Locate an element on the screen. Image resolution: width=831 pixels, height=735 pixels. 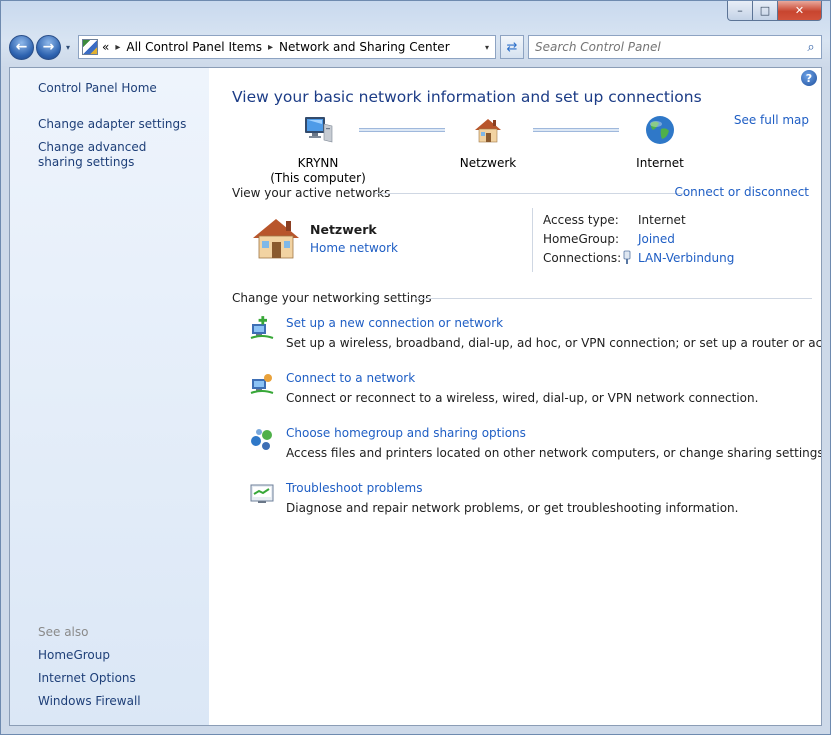
connect-to-network-link: Connect to a network is located at coordinates (350, 378).